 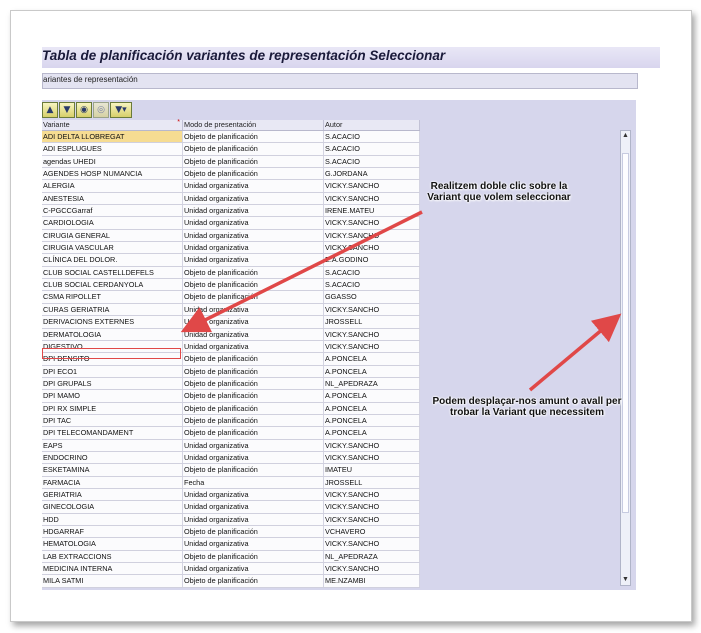 What do you see at coordinates (575, 352) in the screenshot?
I see `arrow-to-scrollbar` at bounding box center [575, 352].